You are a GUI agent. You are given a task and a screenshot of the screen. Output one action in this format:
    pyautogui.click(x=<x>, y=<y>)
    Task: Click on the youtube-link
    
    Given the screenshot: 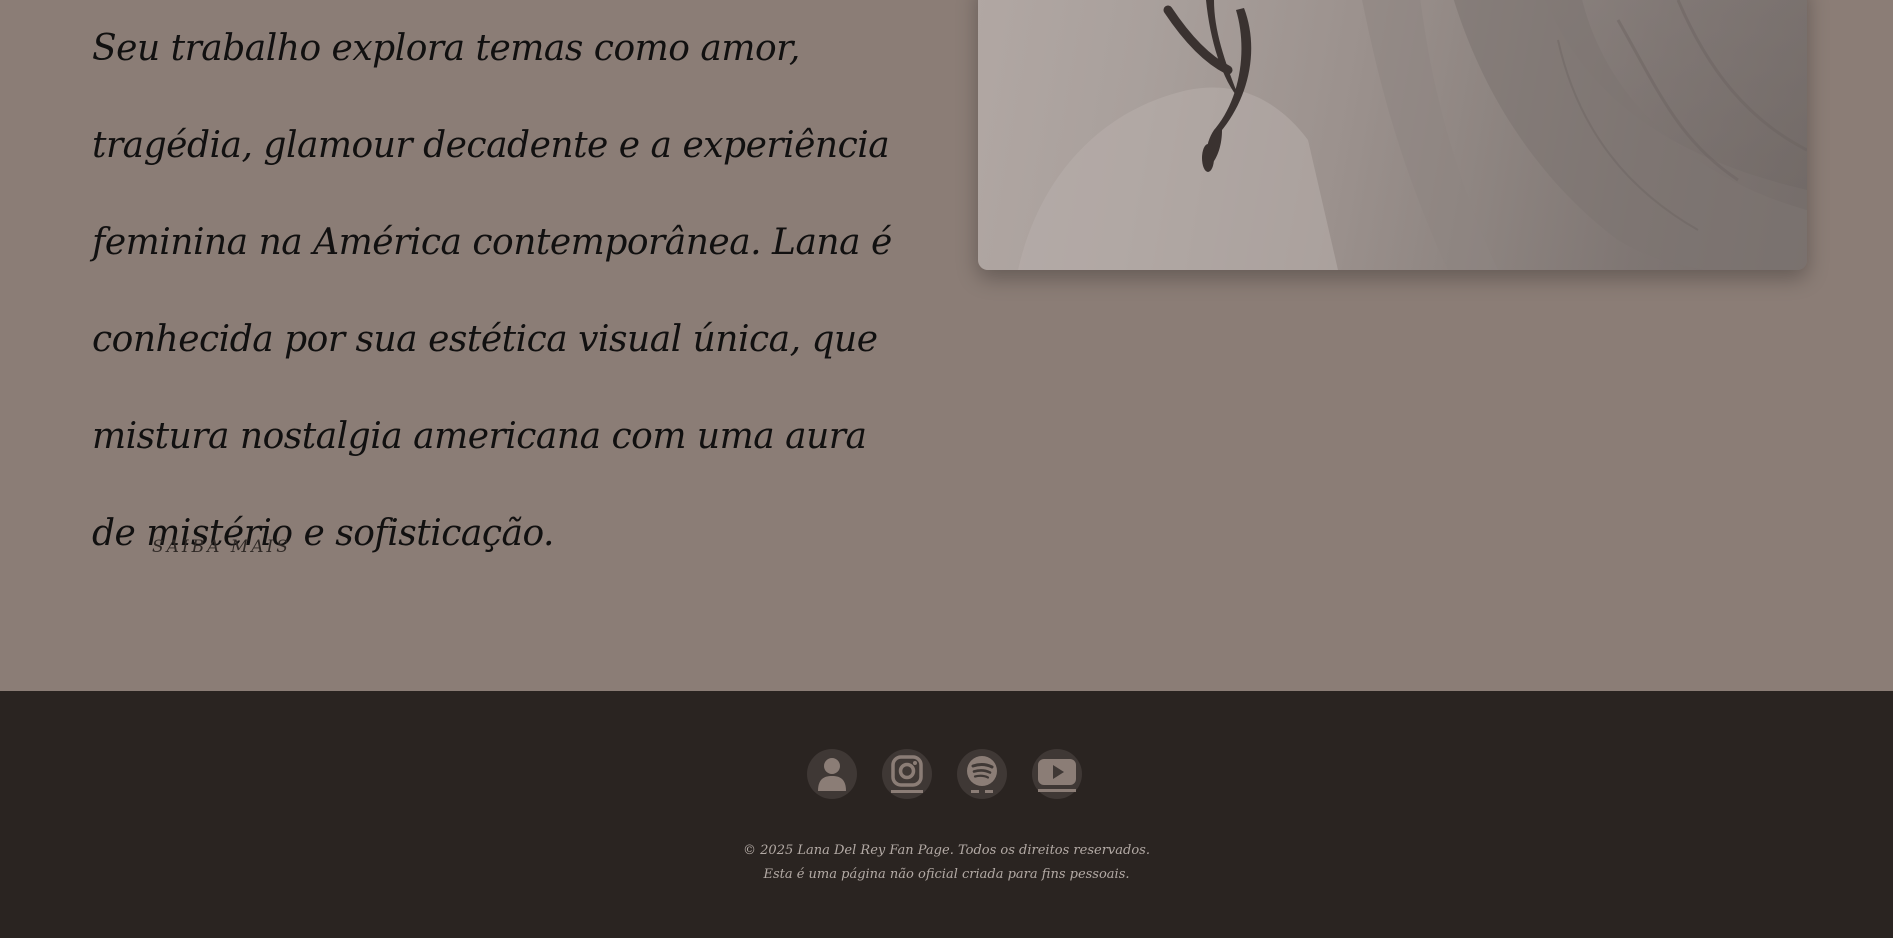 What is the action you would take?
    pyautogui.click(x=1057, y=774)
    